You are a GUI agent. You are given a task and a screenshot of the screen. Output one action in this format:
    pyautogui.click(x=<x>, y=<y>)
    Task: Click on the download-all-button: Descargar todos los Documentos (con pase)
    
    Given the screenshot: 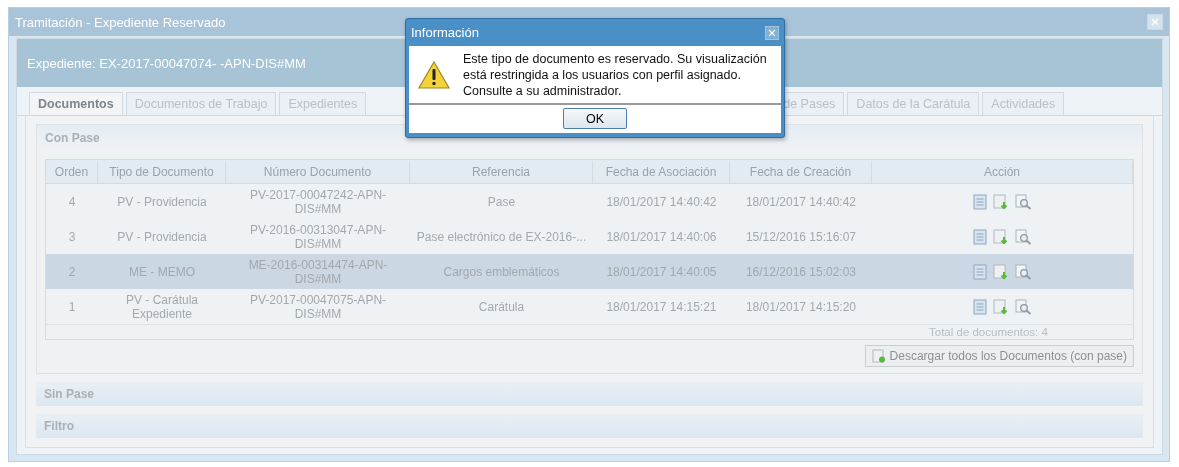 What is the action you would take?
    pyautogui.click(x=999, y=356)
    